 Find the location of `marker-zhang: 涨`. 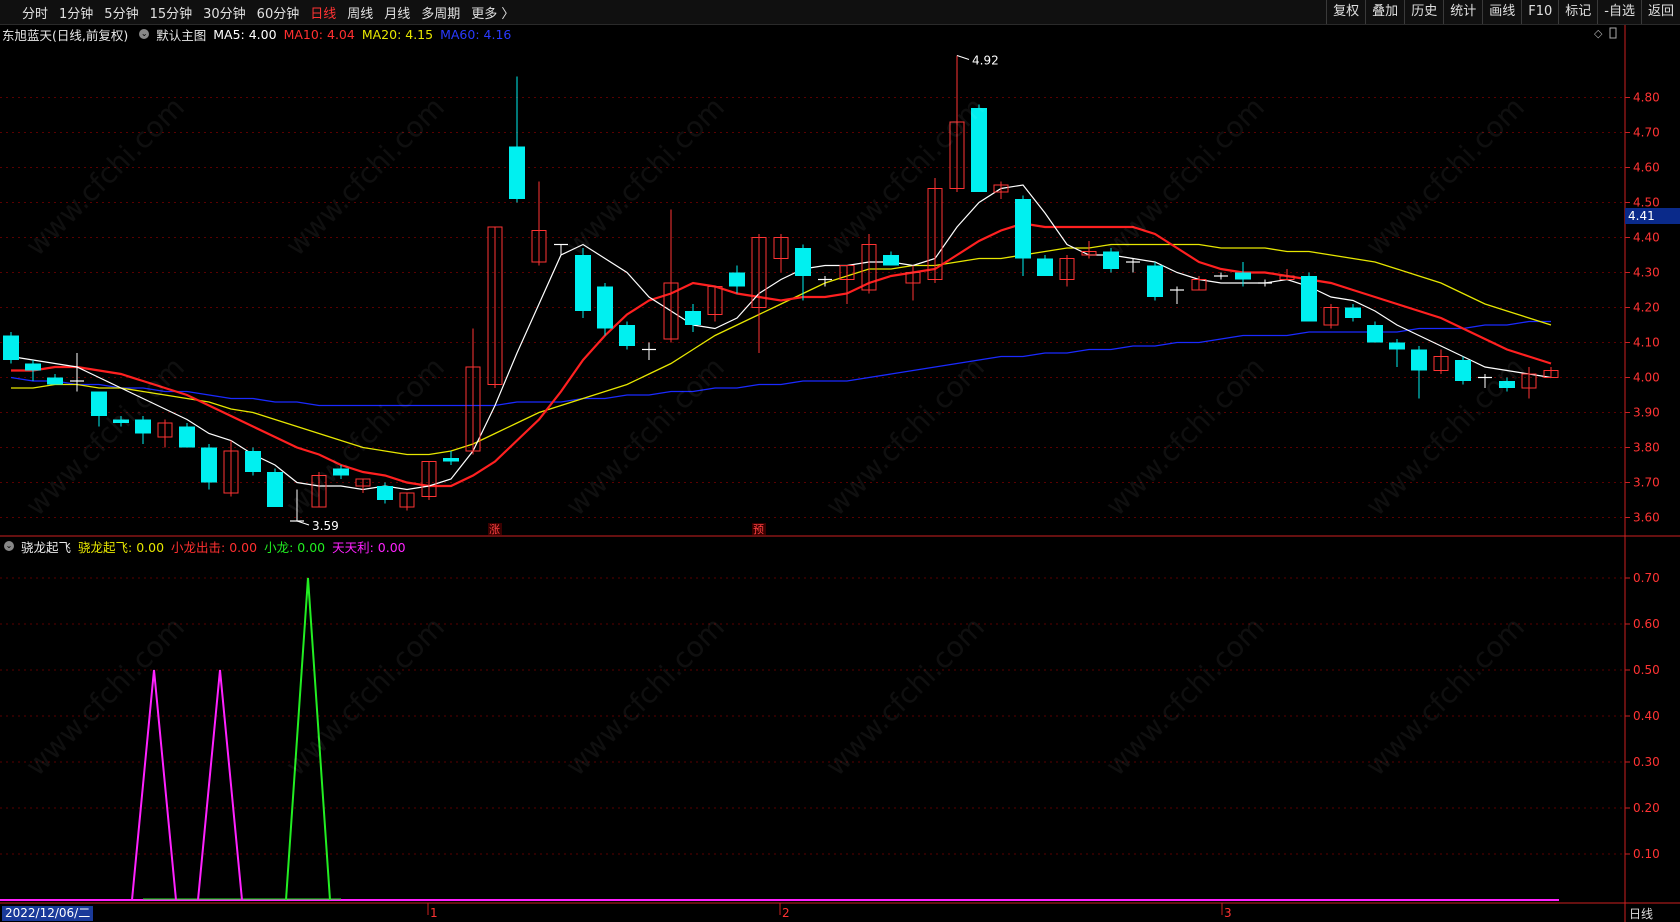

marker-zhang: 涨 is located at coordinates (494, 529).